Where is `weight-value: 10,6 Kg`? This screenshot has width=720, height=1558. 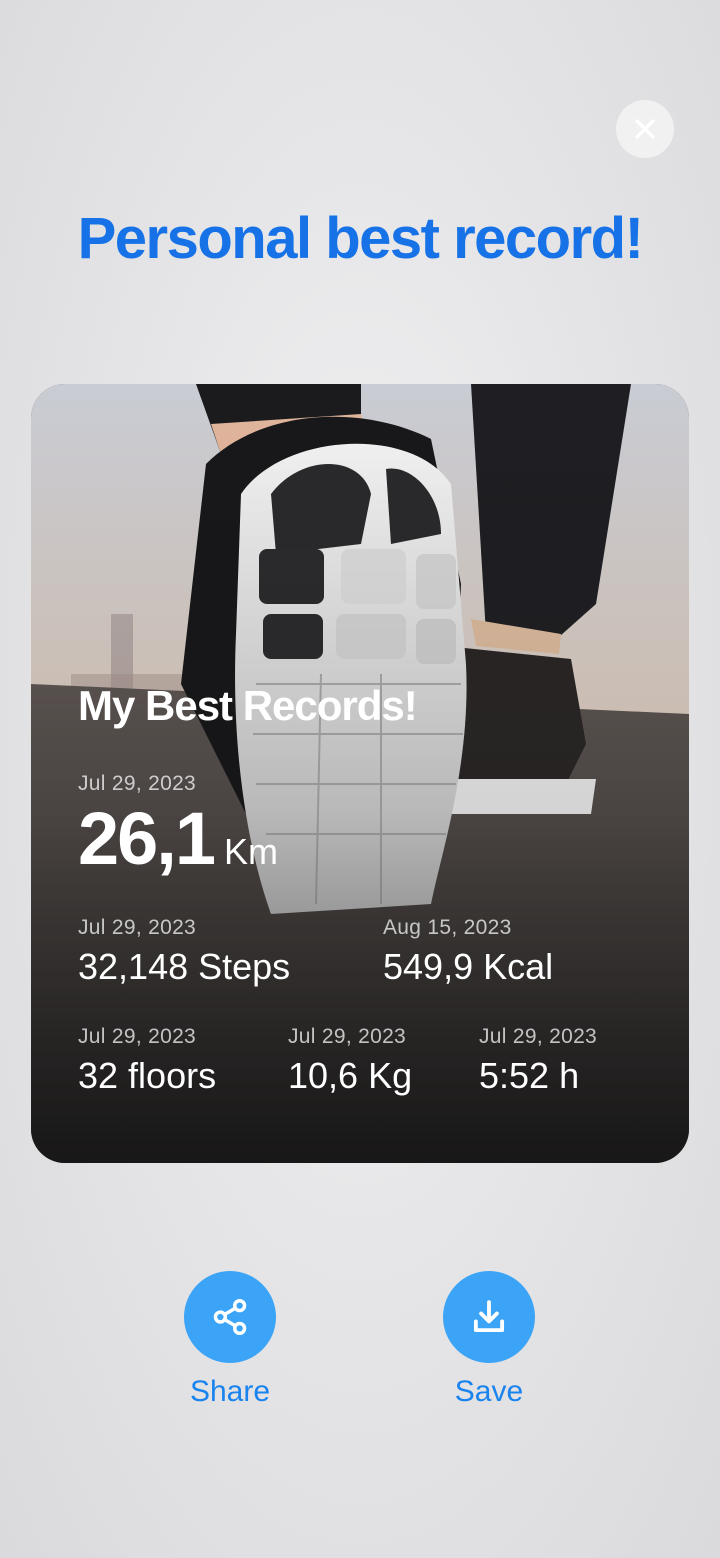 weight-value: 10,6 Kg is located at coordinates (350, 1075).